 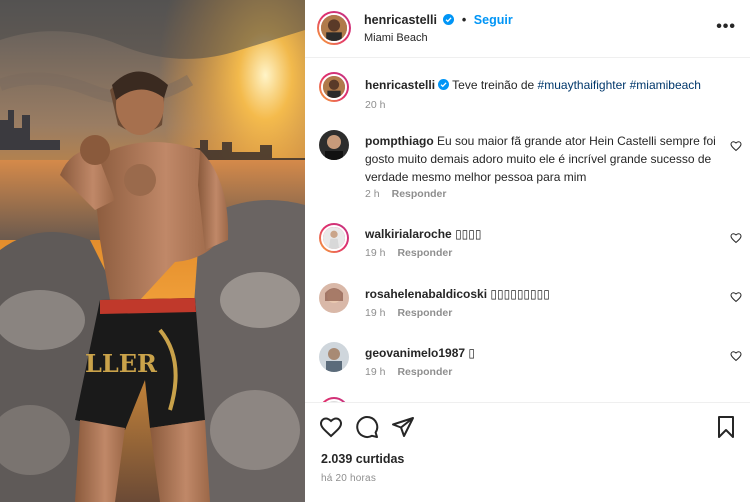 I want to click on comment-item: walkirialaroche ▯▯▯▯ 19 h Responder, so click(x=527, y=243).